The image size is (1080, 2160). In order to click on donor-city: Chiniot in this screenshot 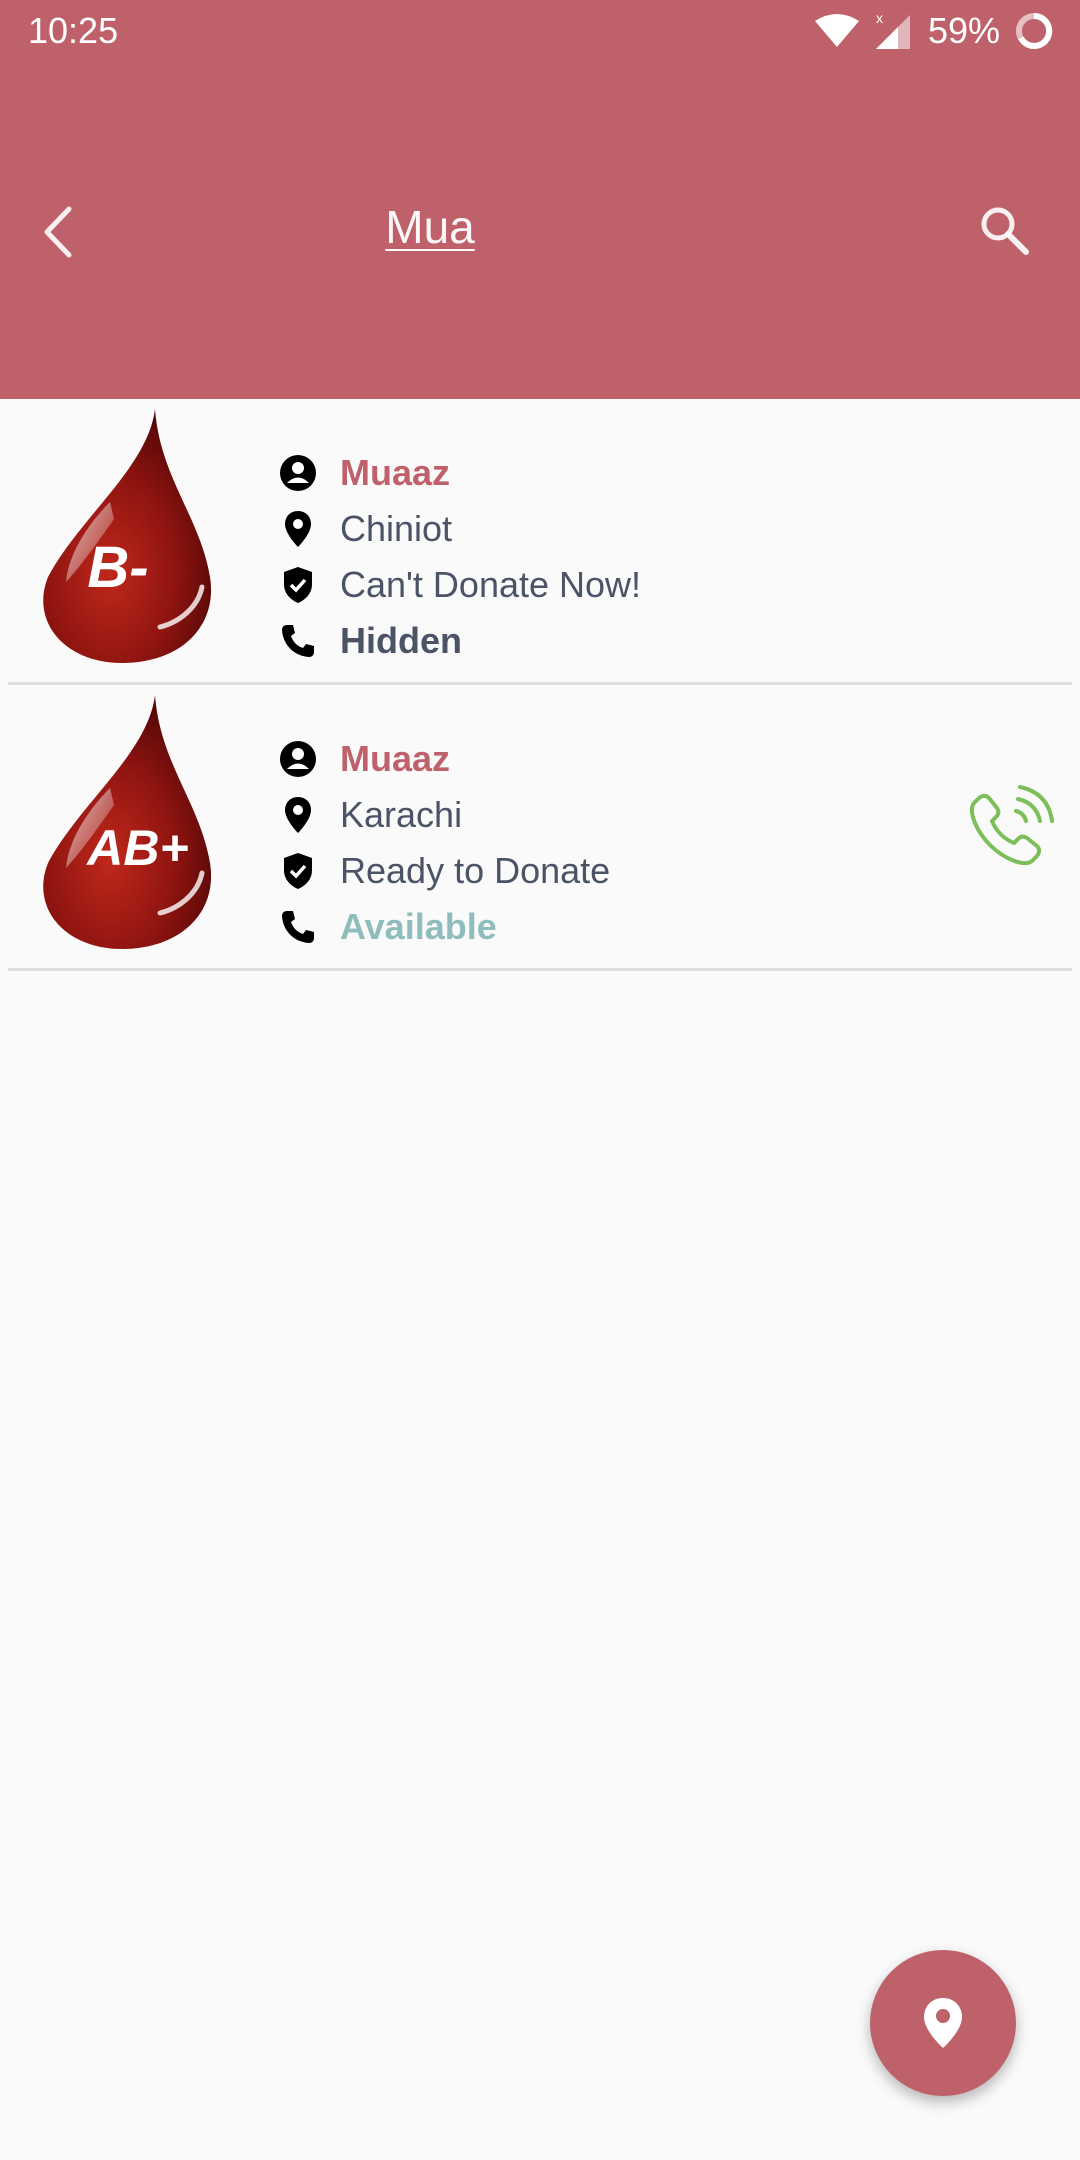, I will do `click(396, 528)`.